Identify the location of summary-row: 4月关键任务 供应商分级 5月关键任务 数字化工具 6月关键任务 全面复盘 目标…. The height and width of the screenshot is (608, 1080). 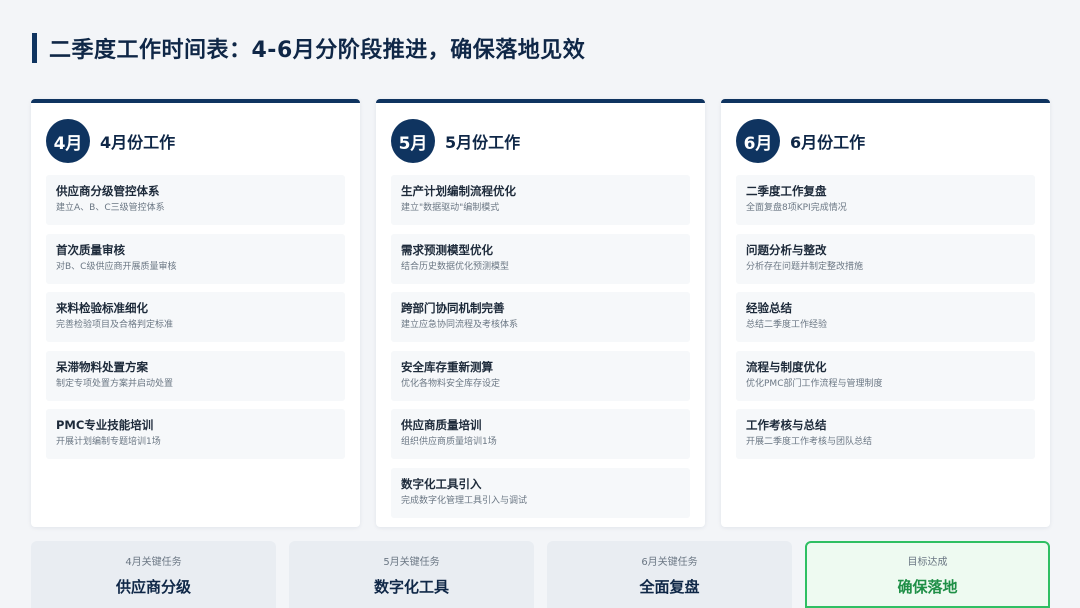
(540, 574).